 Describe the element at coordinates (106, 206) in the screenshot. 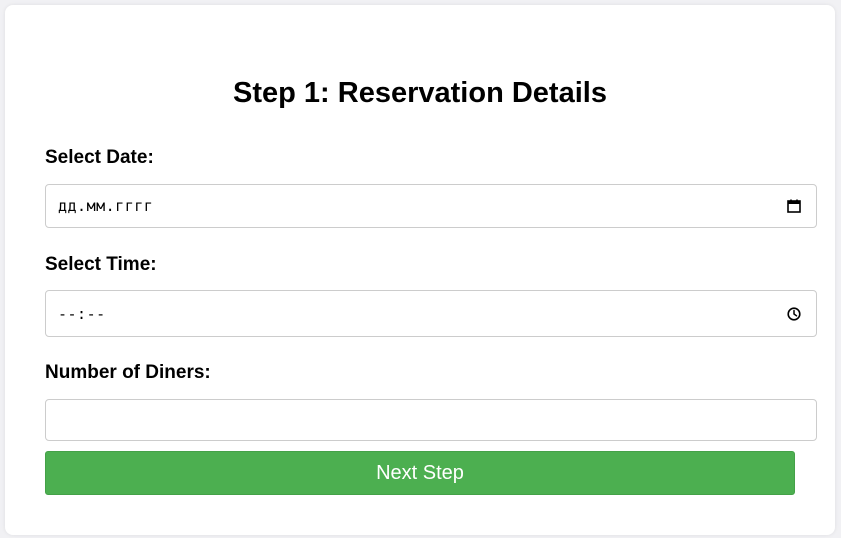

I see `date-placeholder: дд.мм.гггг` at that location.